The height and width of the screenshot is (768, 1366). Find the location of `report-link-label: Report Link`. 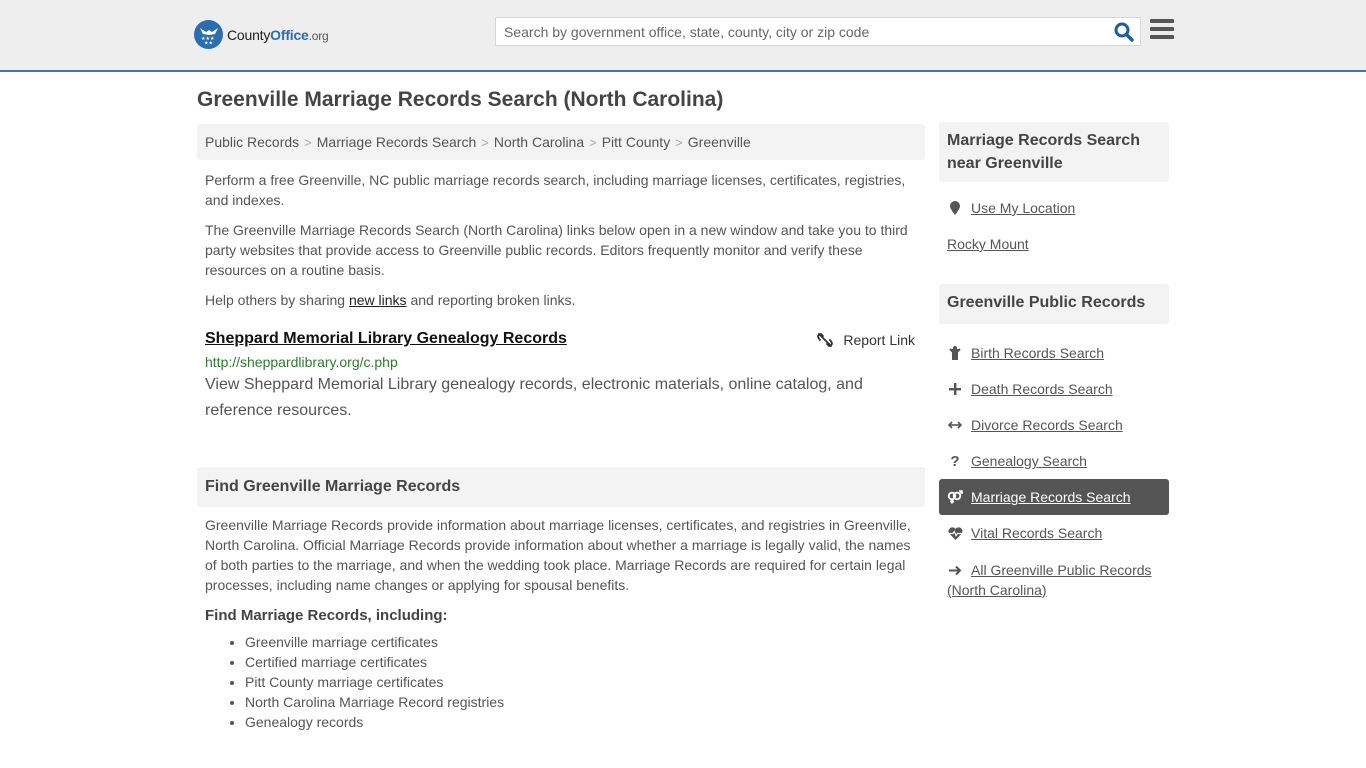

report-link-label: Report Link is located at coordinates (879, 340).